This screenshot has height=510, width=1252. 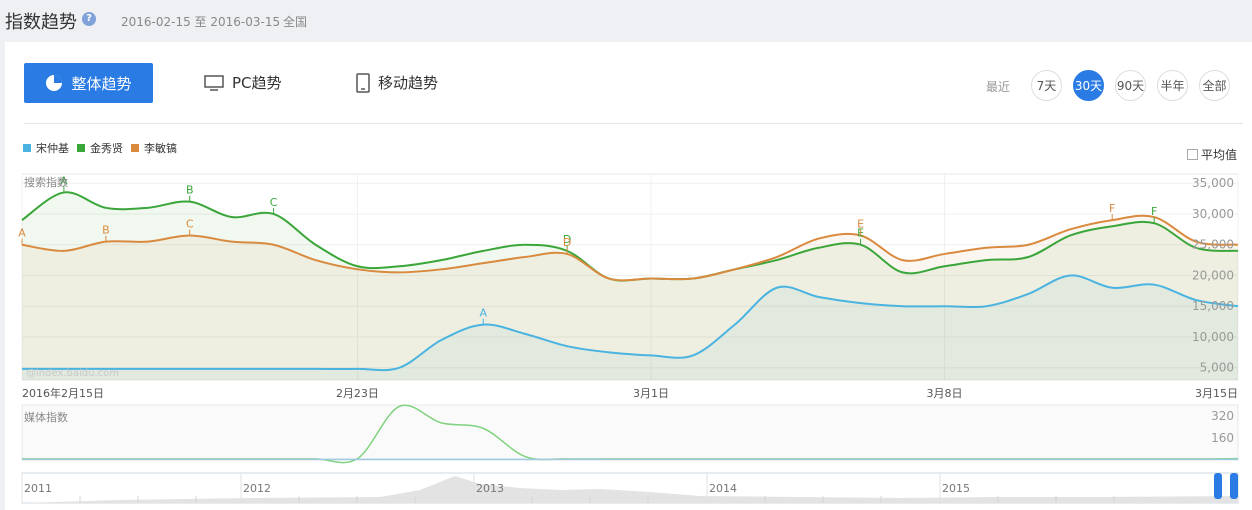 I want to click on search-chart-title: 搜索指数, so click(x=46, y=182).